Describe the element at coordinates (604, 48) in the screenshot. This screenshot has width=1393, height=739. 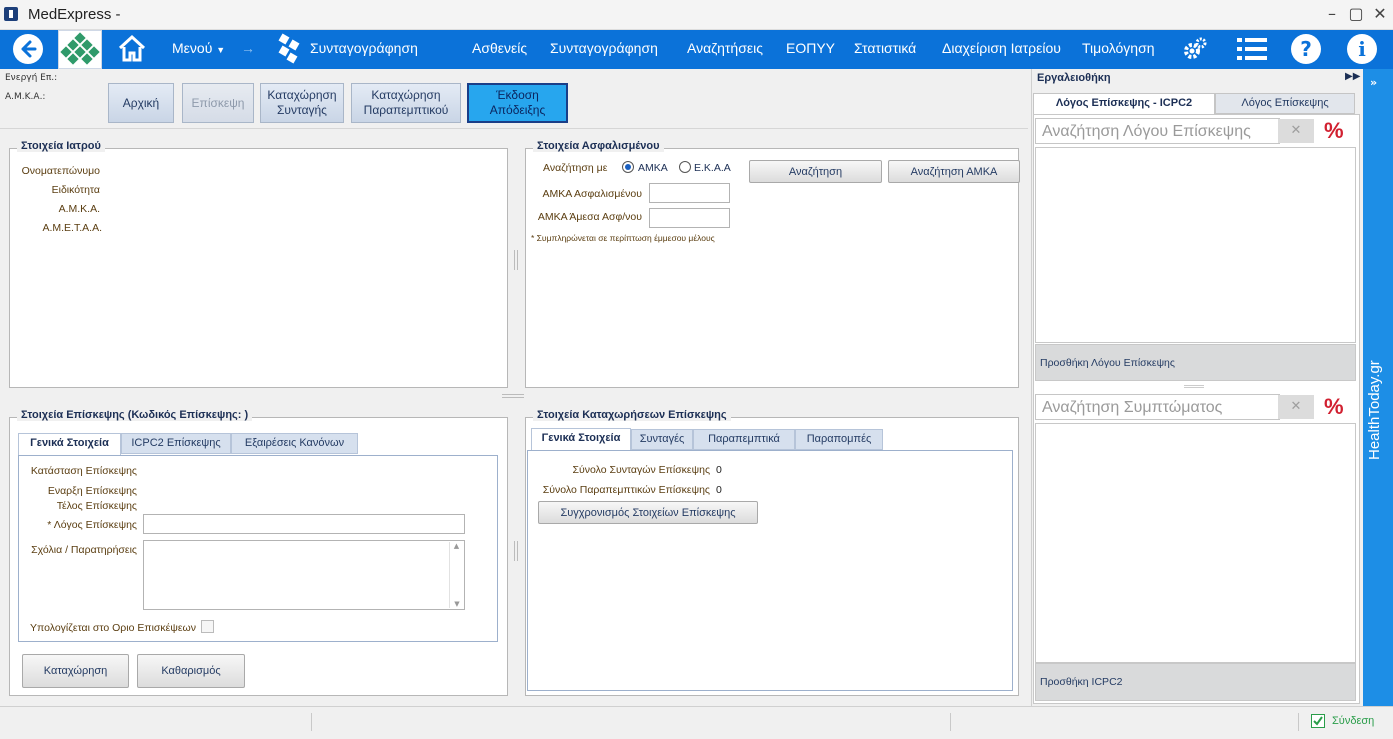
I see `menu-prescriptions: Συνταγογράφηση` at that location.